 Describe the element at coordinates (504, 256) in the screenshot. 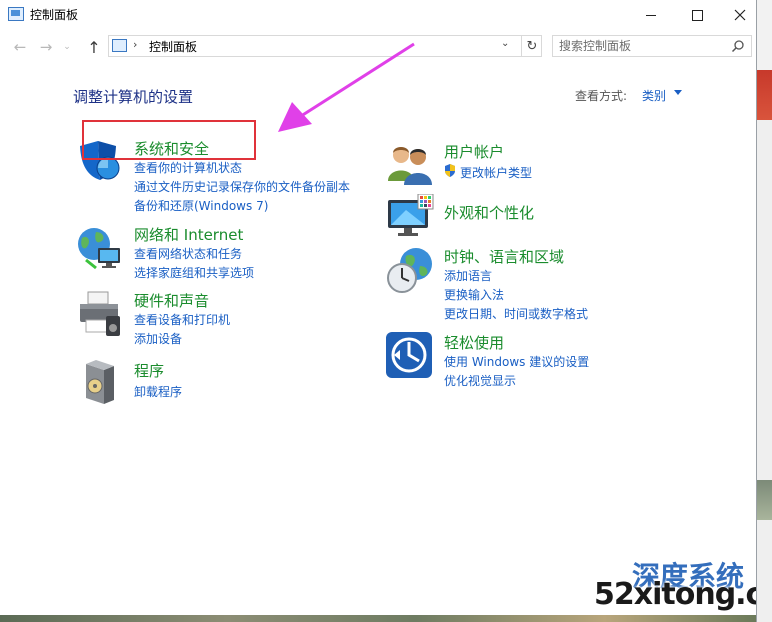

I see `category-title-clock-language-region: 时钟、语言和区域` at that location.